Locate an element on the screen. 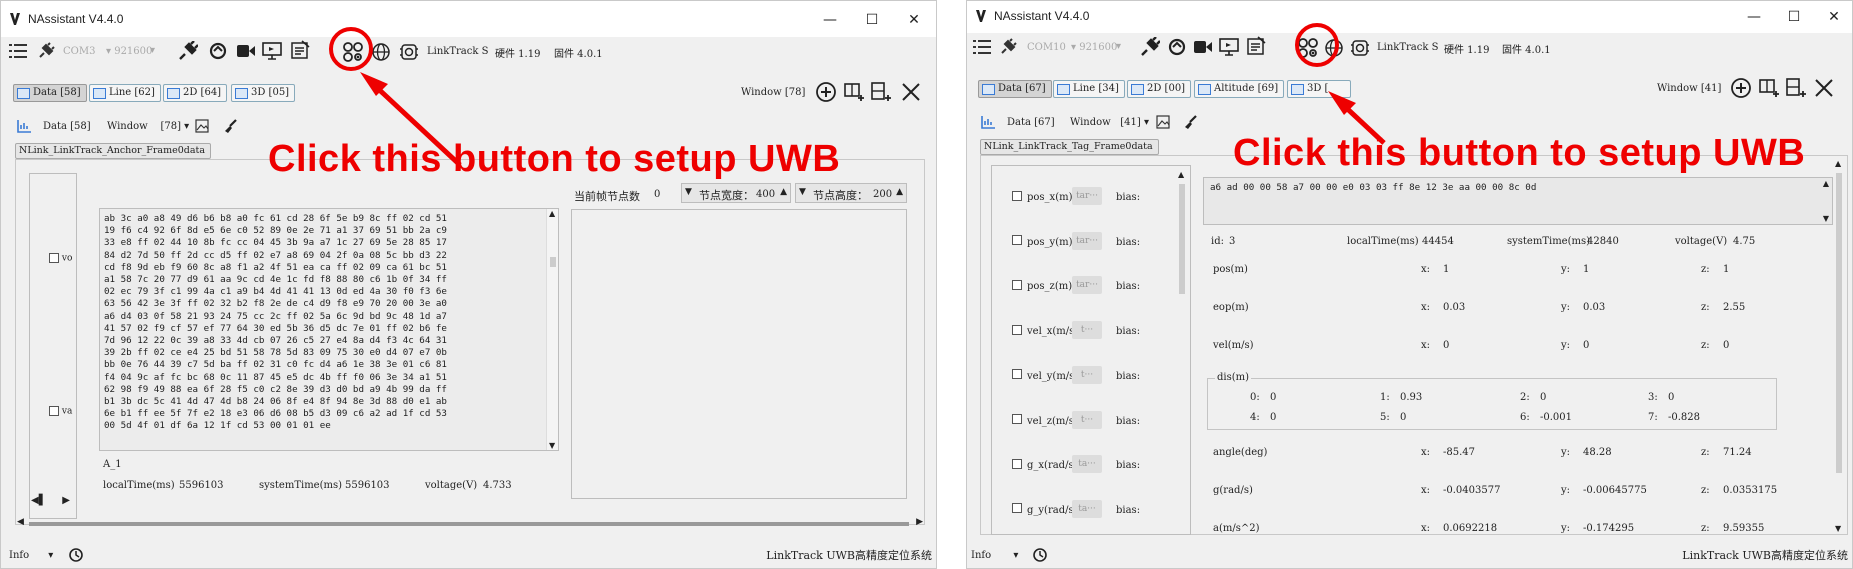 The image size is (1853, 569). scroll-left-icon: ◀ is located at coordinates (20, 522).